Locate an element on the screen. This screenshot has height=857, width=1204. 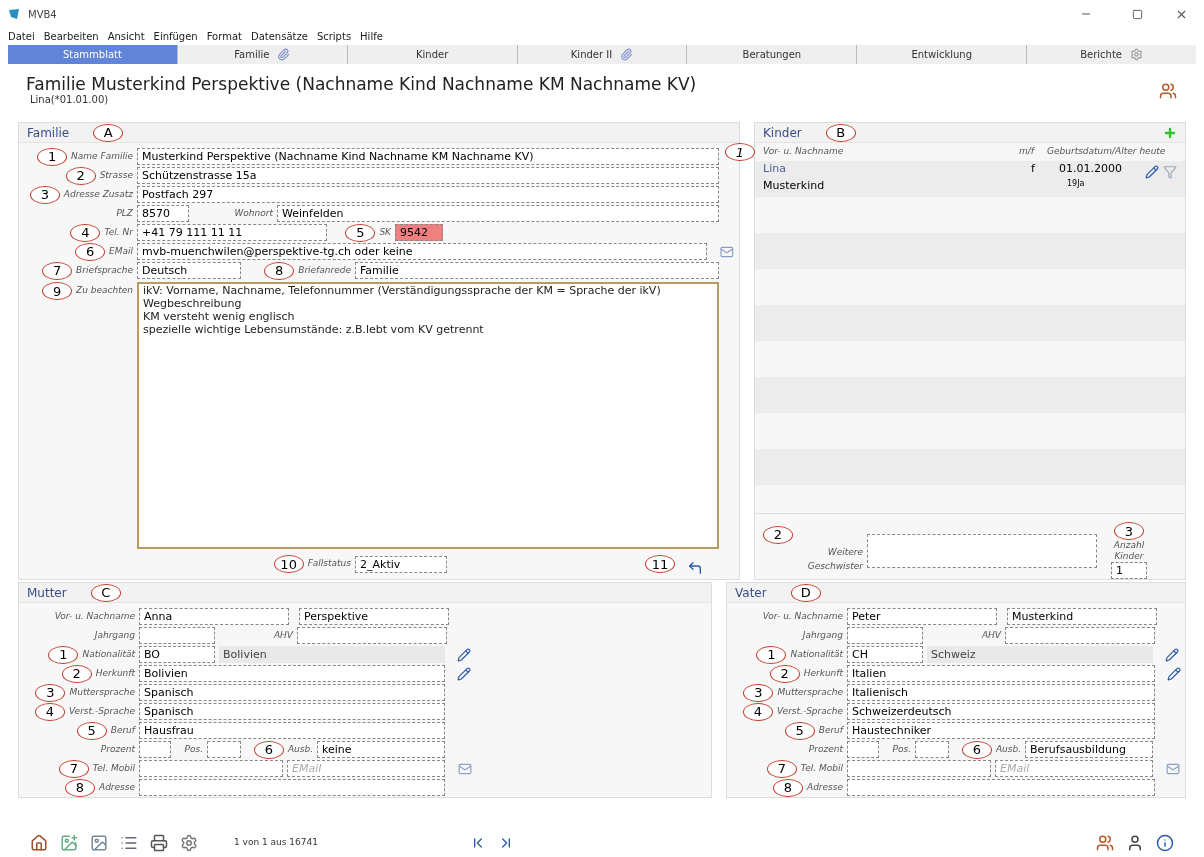
printer-icon is located at coordinates (159, 843).